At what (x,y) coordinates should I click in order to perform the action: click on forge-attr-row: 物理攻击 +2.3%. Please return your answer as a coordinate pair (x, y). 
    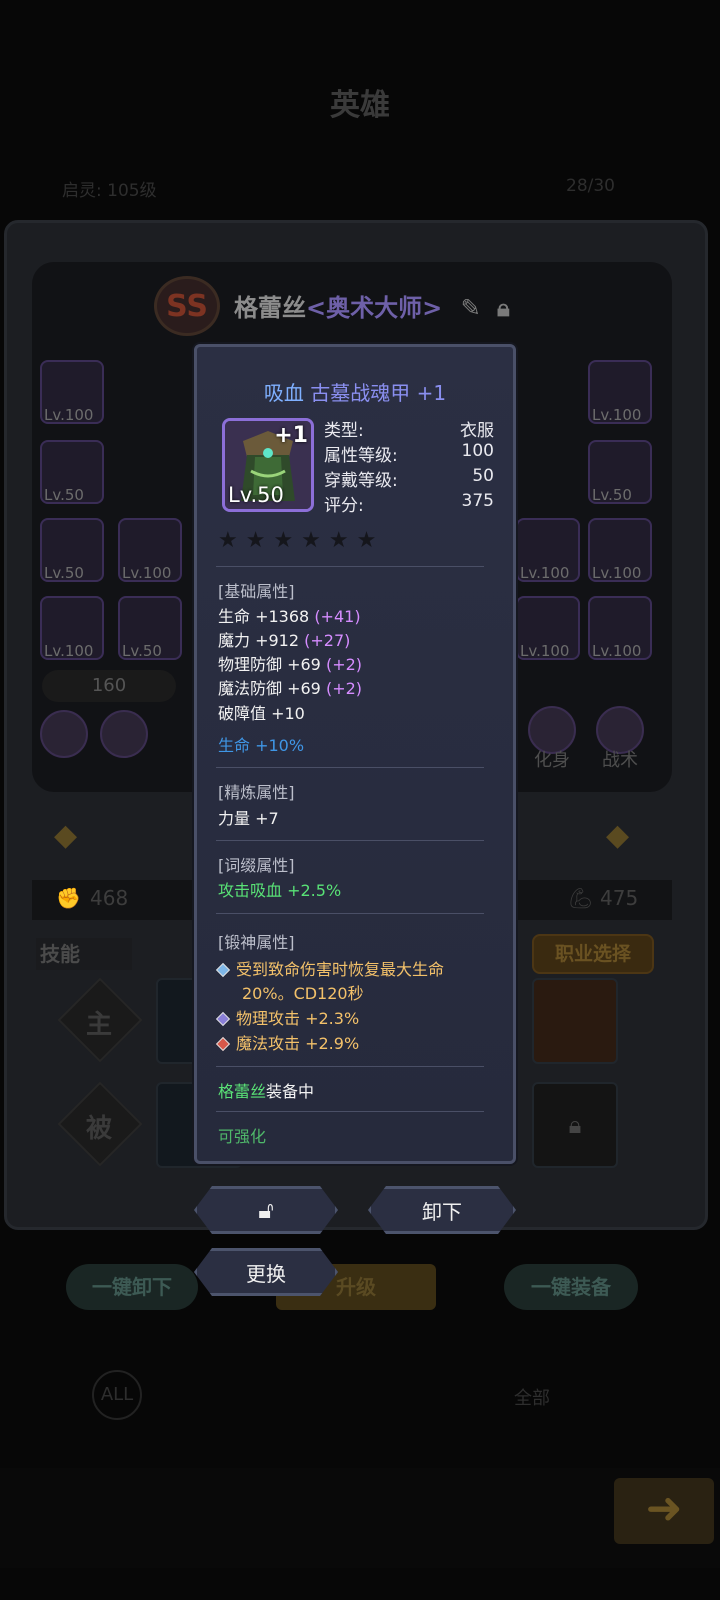
    Looking at the image, I should click on (287, 1017).